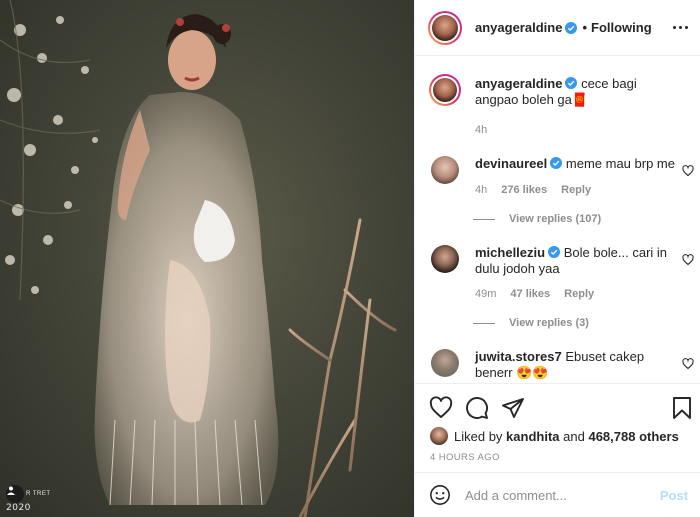 This screenshot has height=517, width=700. I want to click on commenter-username: michelleziu, so click(510, 252).